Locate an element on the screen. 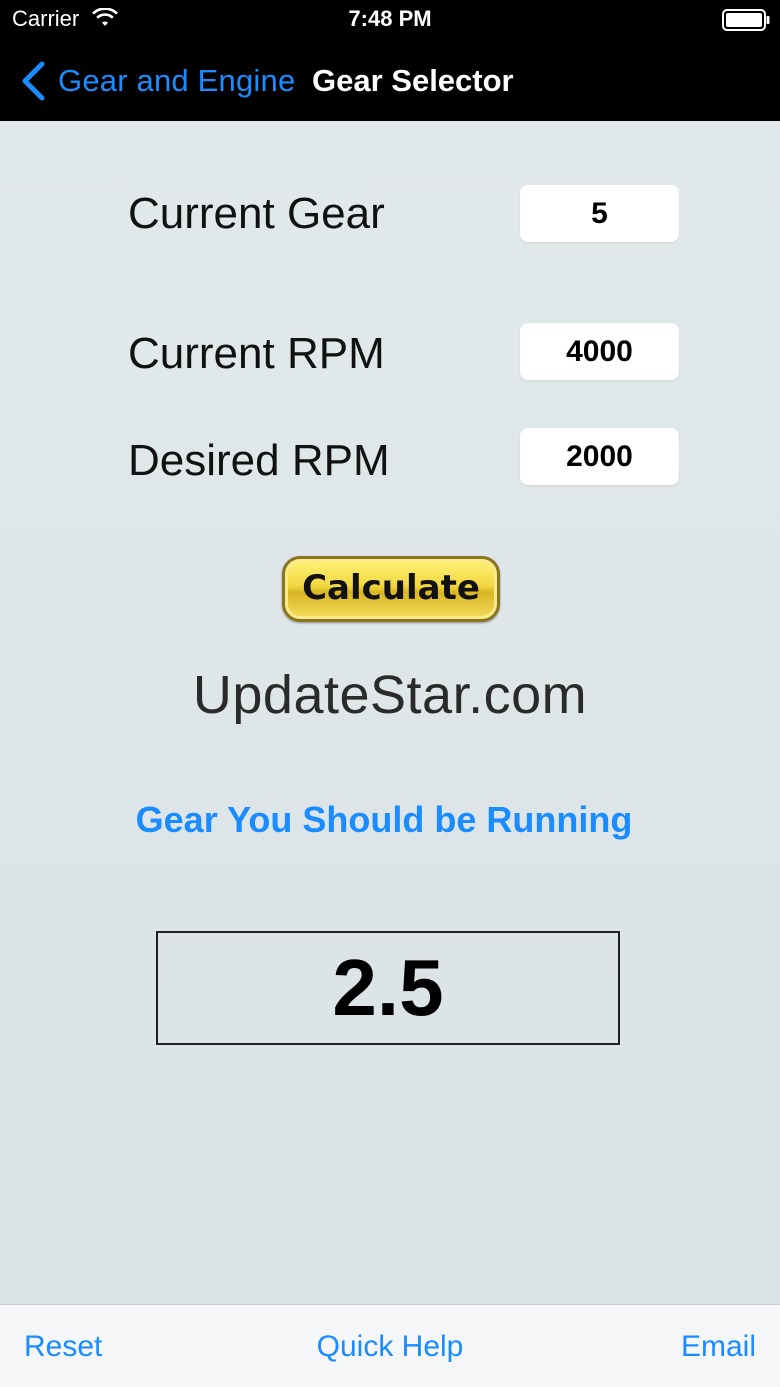 The width and height of the screenshot is (780, 1387). nav-bar: Gear and Engine Gear Selector is located at coordinates (390, 80).